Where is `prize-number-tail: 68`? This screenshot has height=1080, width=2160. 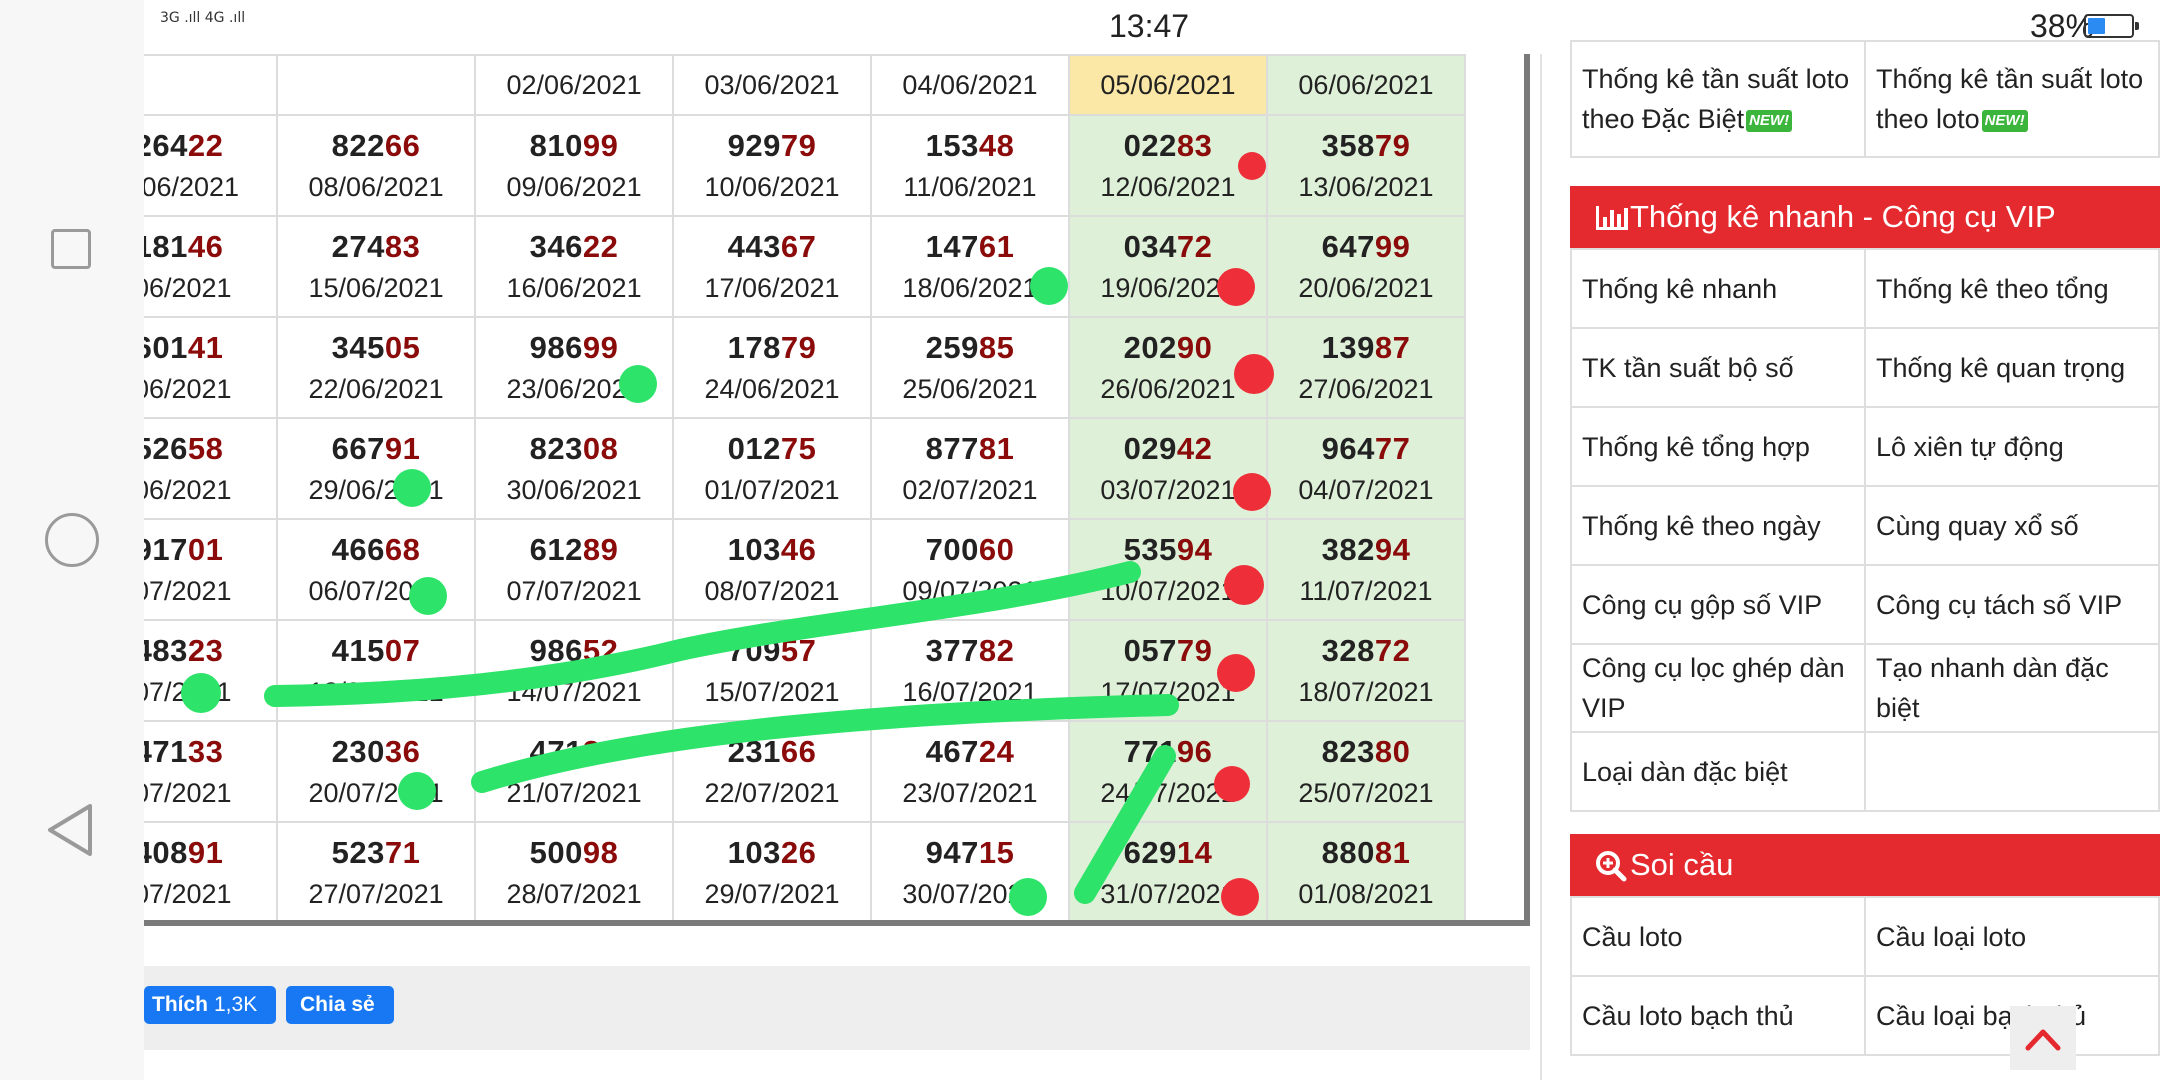
prize-number-tail: 68 is located at coordinates (402, 549).